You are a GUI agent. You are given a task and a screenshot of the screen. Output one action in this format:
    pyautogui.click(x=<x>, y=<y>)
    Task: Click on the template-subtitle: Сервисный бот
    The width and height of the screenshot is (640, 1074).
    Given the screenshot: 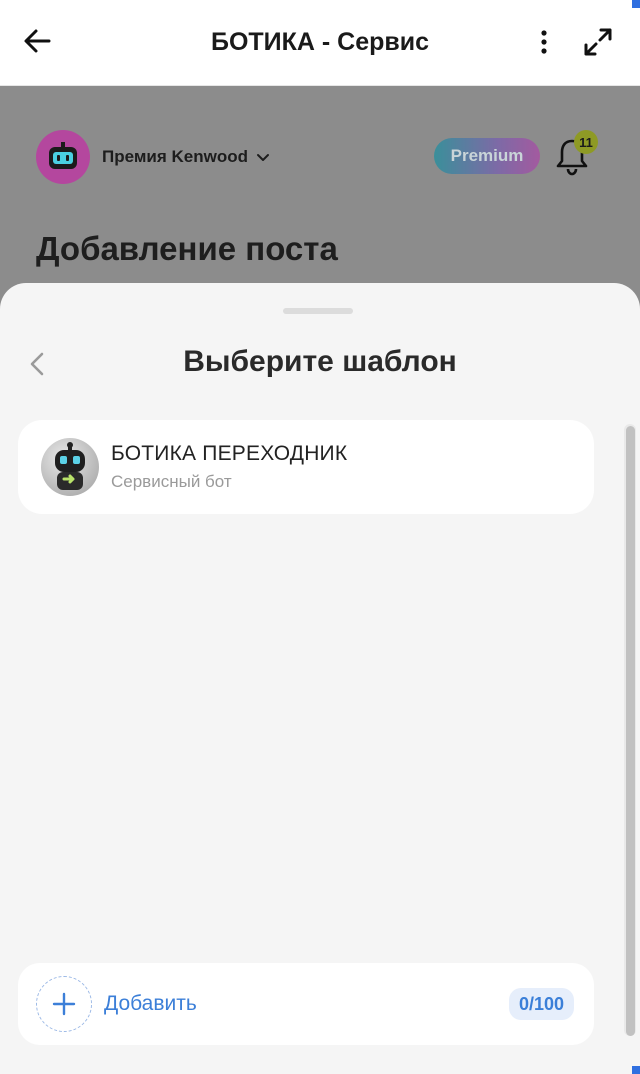 What is the action you would take?
    pyautogui.click(x=171, y=481)
    